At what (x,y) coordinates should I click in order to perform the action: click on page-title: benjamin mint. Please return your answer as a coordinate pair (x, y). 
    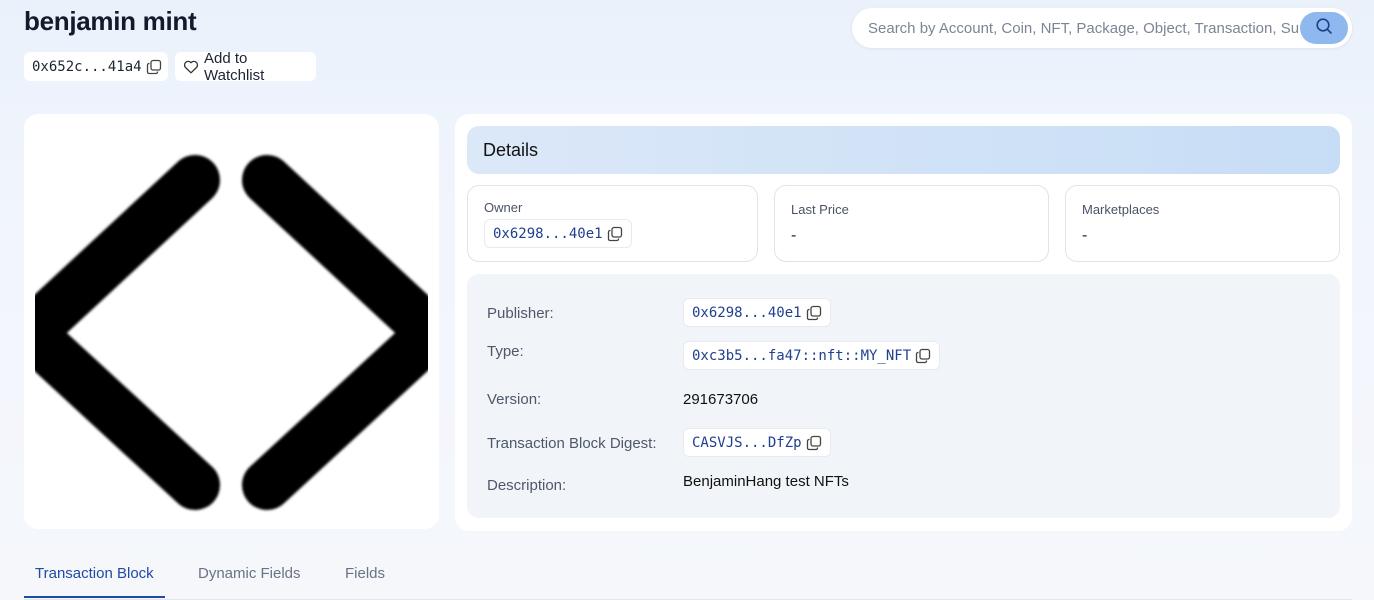
    Looking at the image, I should click on (110, 21).